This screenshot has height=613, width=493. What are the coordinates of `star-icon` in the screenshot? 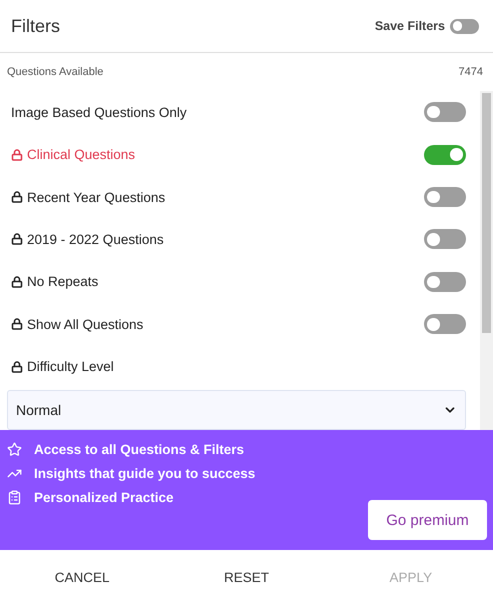 It's located at (14, 449).